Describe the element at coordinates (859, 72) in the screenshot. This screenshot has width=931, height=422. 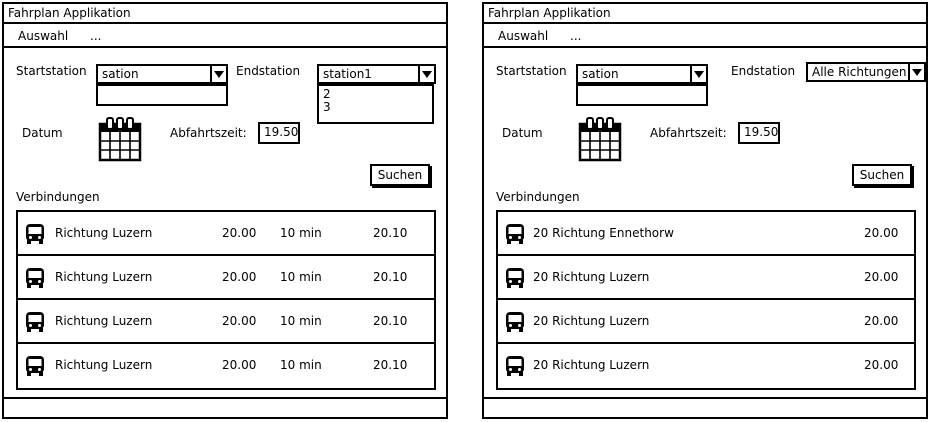
I see `end-station-value: Alle Richtungen` at that location.